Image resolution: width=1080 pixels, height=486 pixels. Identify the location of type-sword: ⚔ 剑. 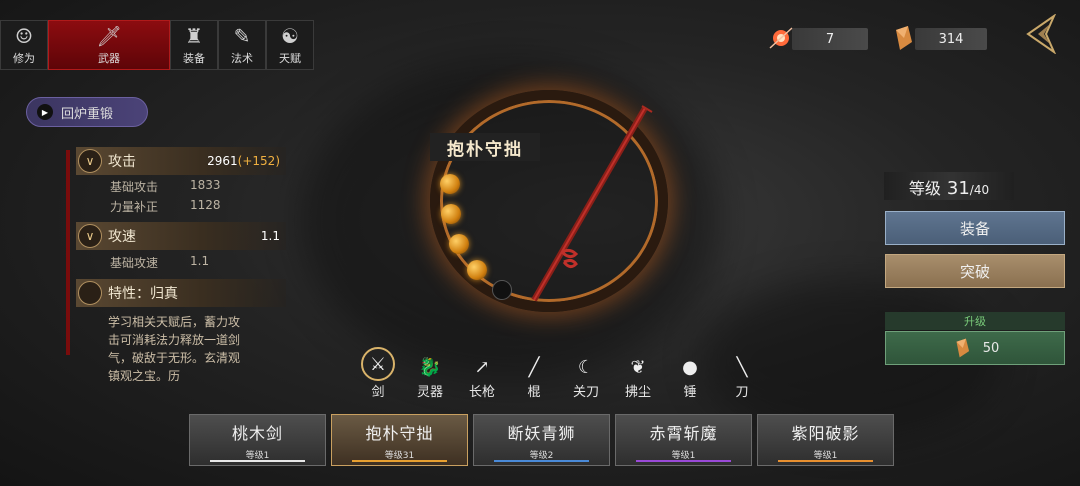
(378, 373).